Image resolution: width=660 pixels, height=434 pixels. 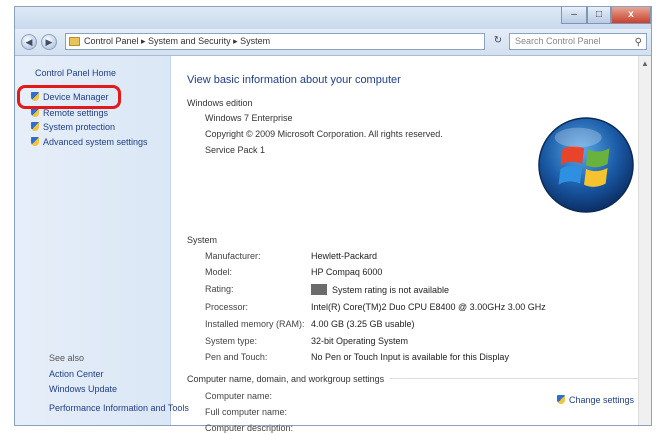 I want to click on processor-label: Processor:, so click(x=227, y=307).